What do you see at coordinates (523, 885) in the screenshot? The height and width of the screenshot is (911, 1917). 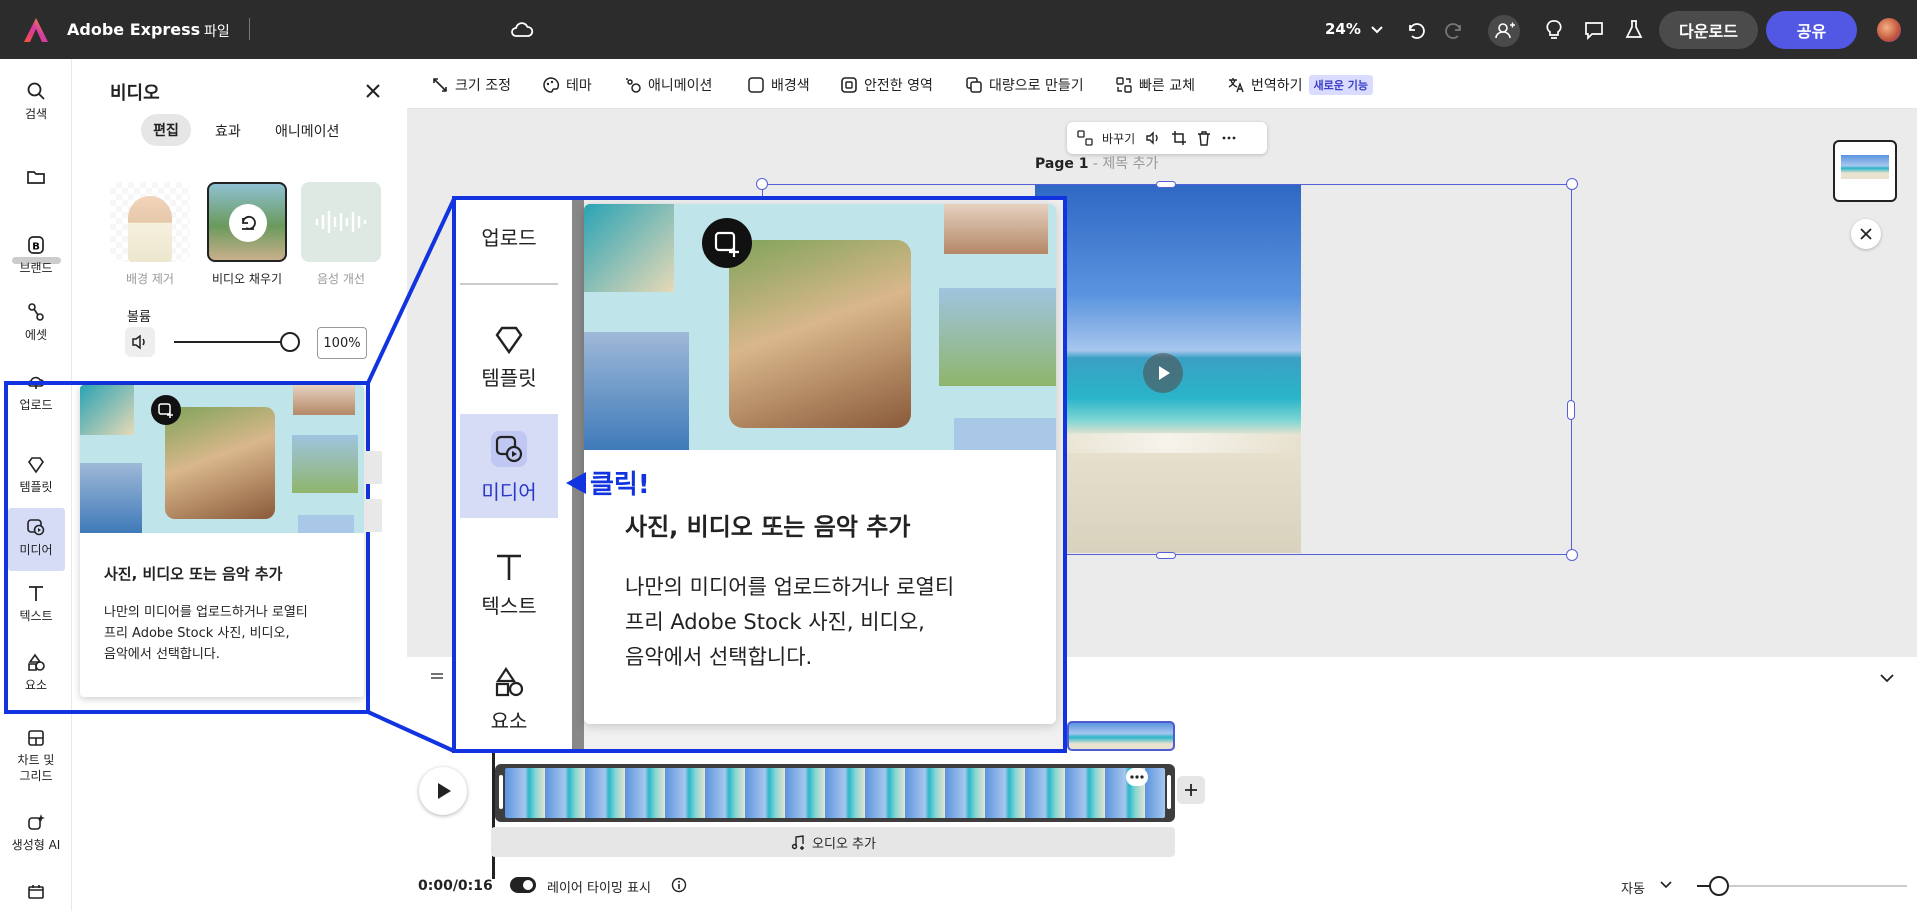 I see `layer-timing-toggle` at bounding box center [523, 885].